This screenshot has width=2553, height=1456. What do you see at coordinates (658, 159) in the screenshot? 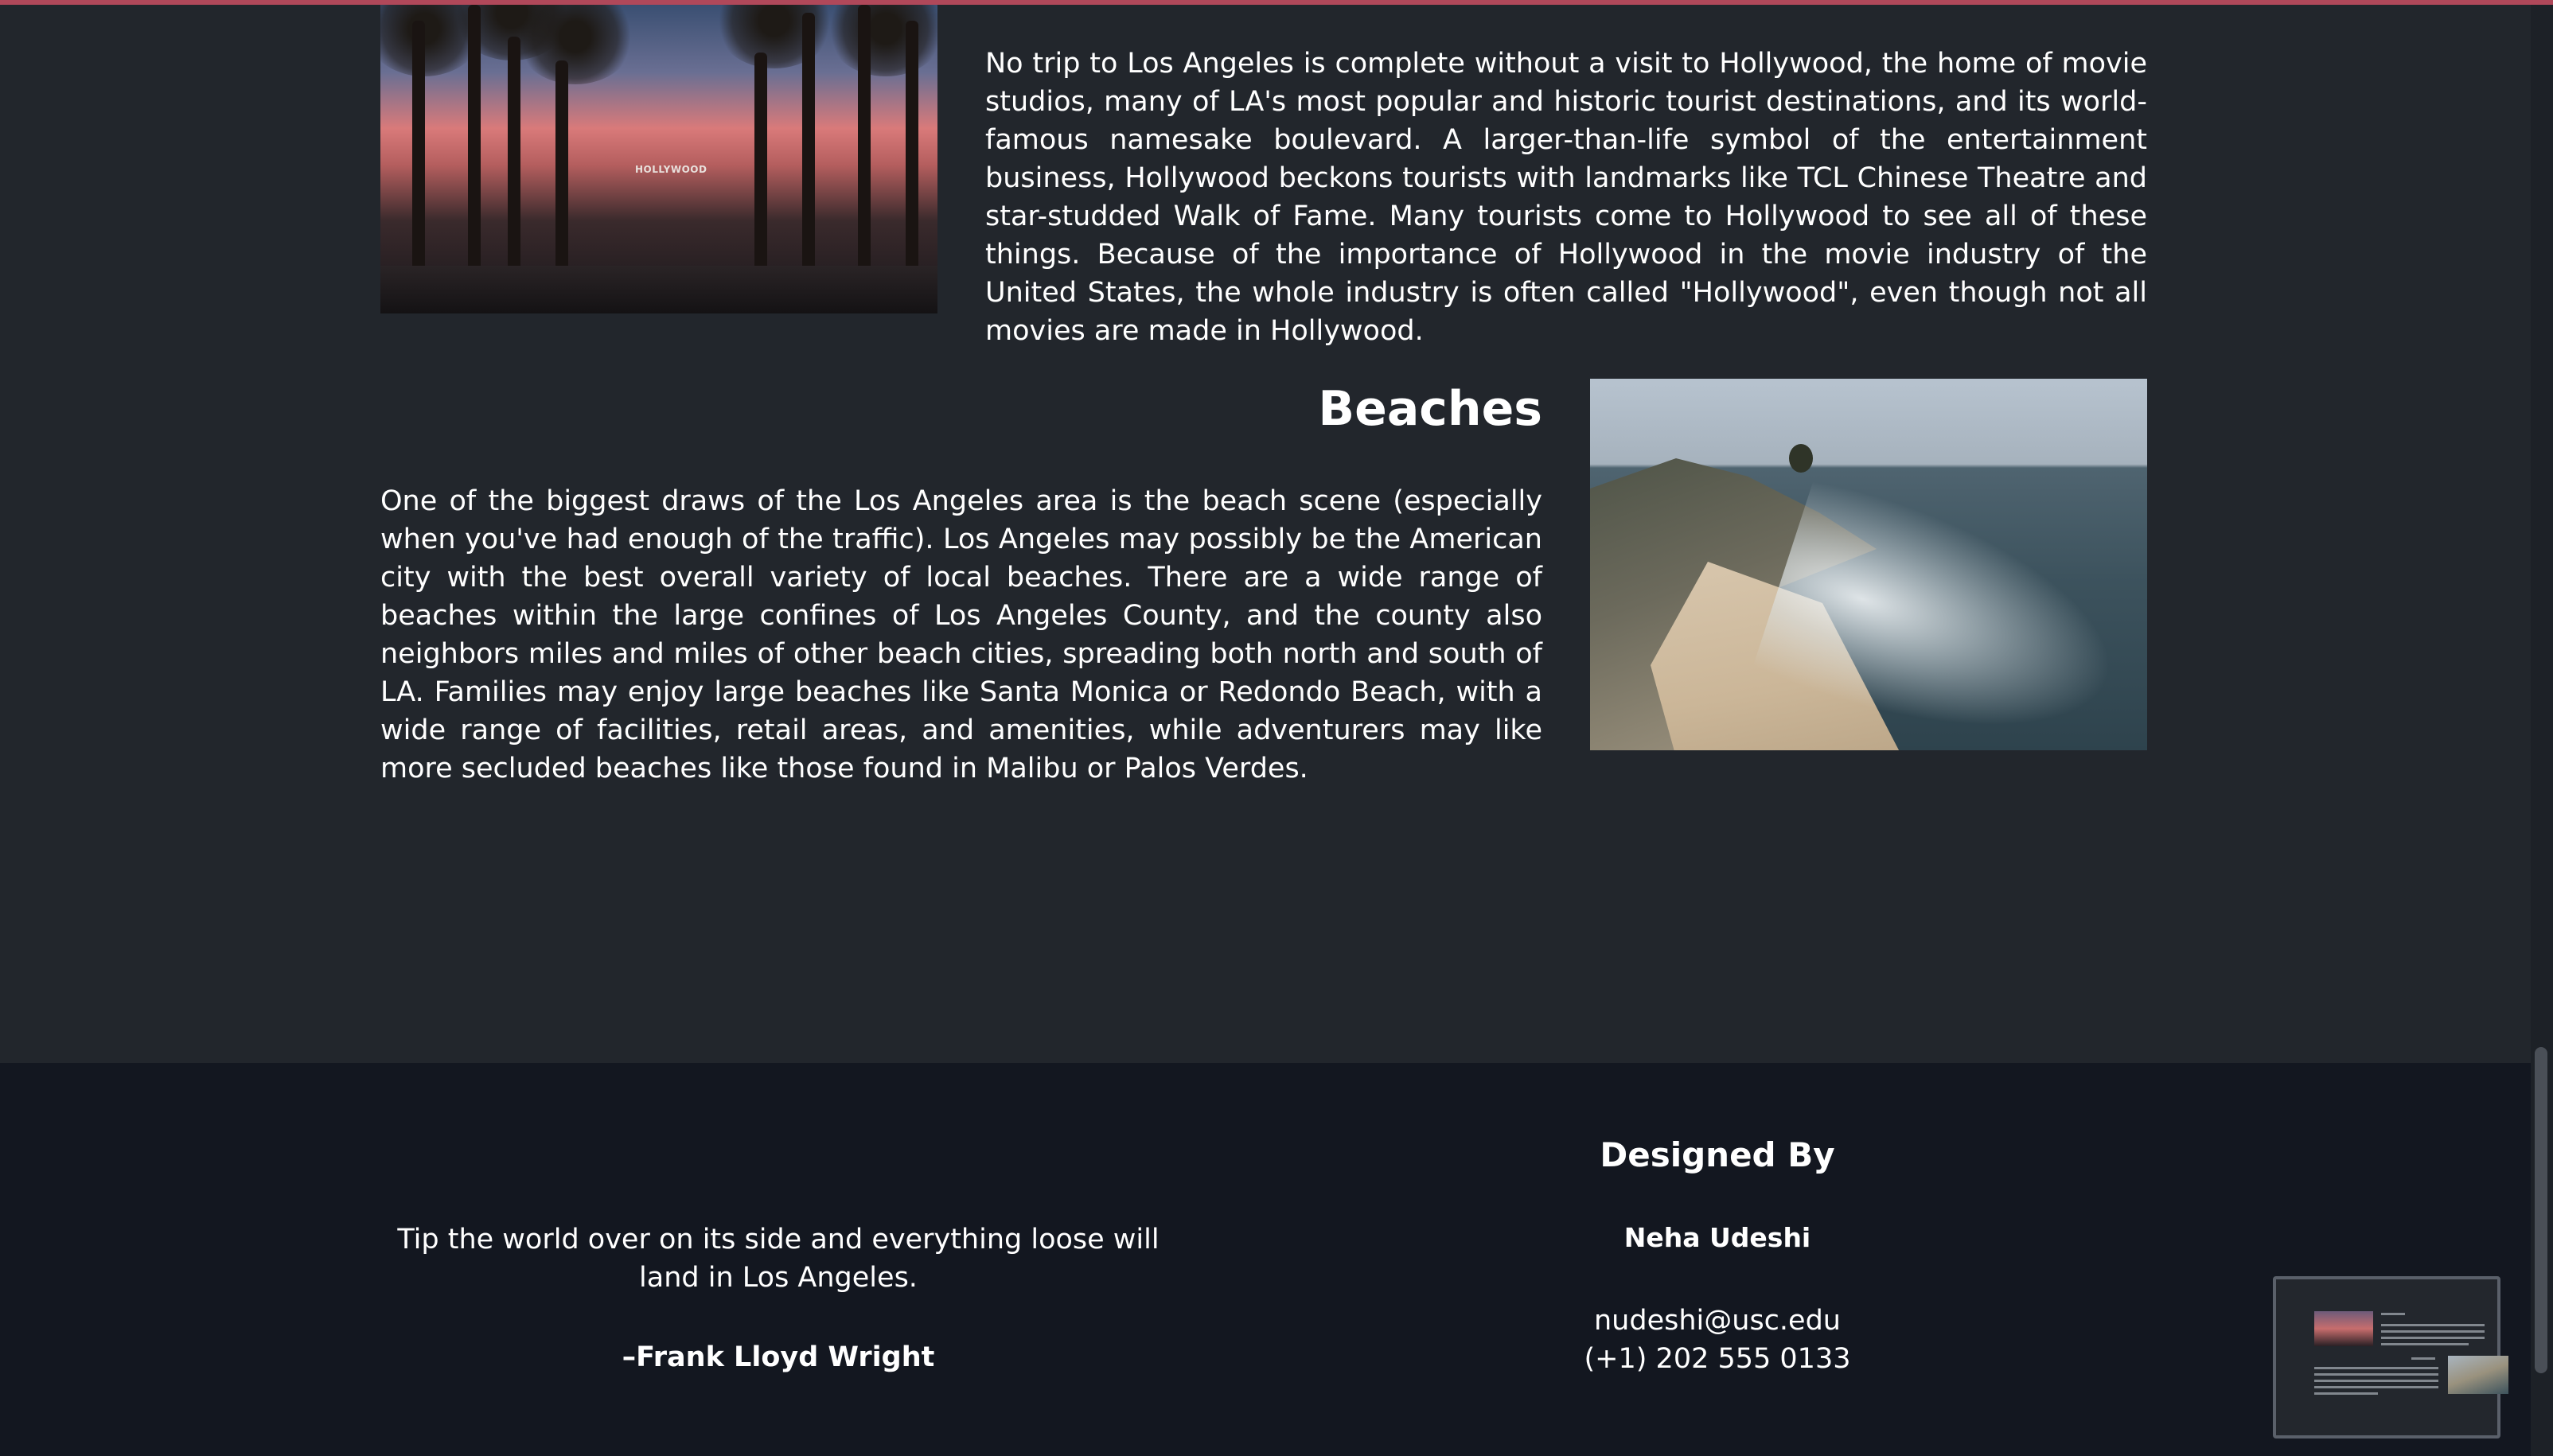
I see `hollywood-image: HOLLYWOOD` at bounding box center [658, 159].